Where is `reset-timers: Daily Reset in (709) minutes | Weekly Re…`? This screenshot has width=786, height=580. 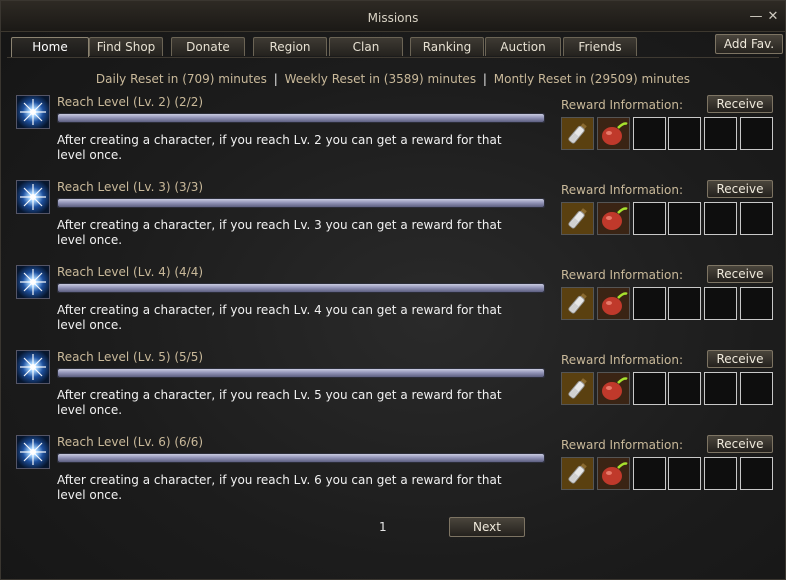
reset-timers: Daily Reset in (709) minutes | Weekly Re… is located at coordinates (393, 79).